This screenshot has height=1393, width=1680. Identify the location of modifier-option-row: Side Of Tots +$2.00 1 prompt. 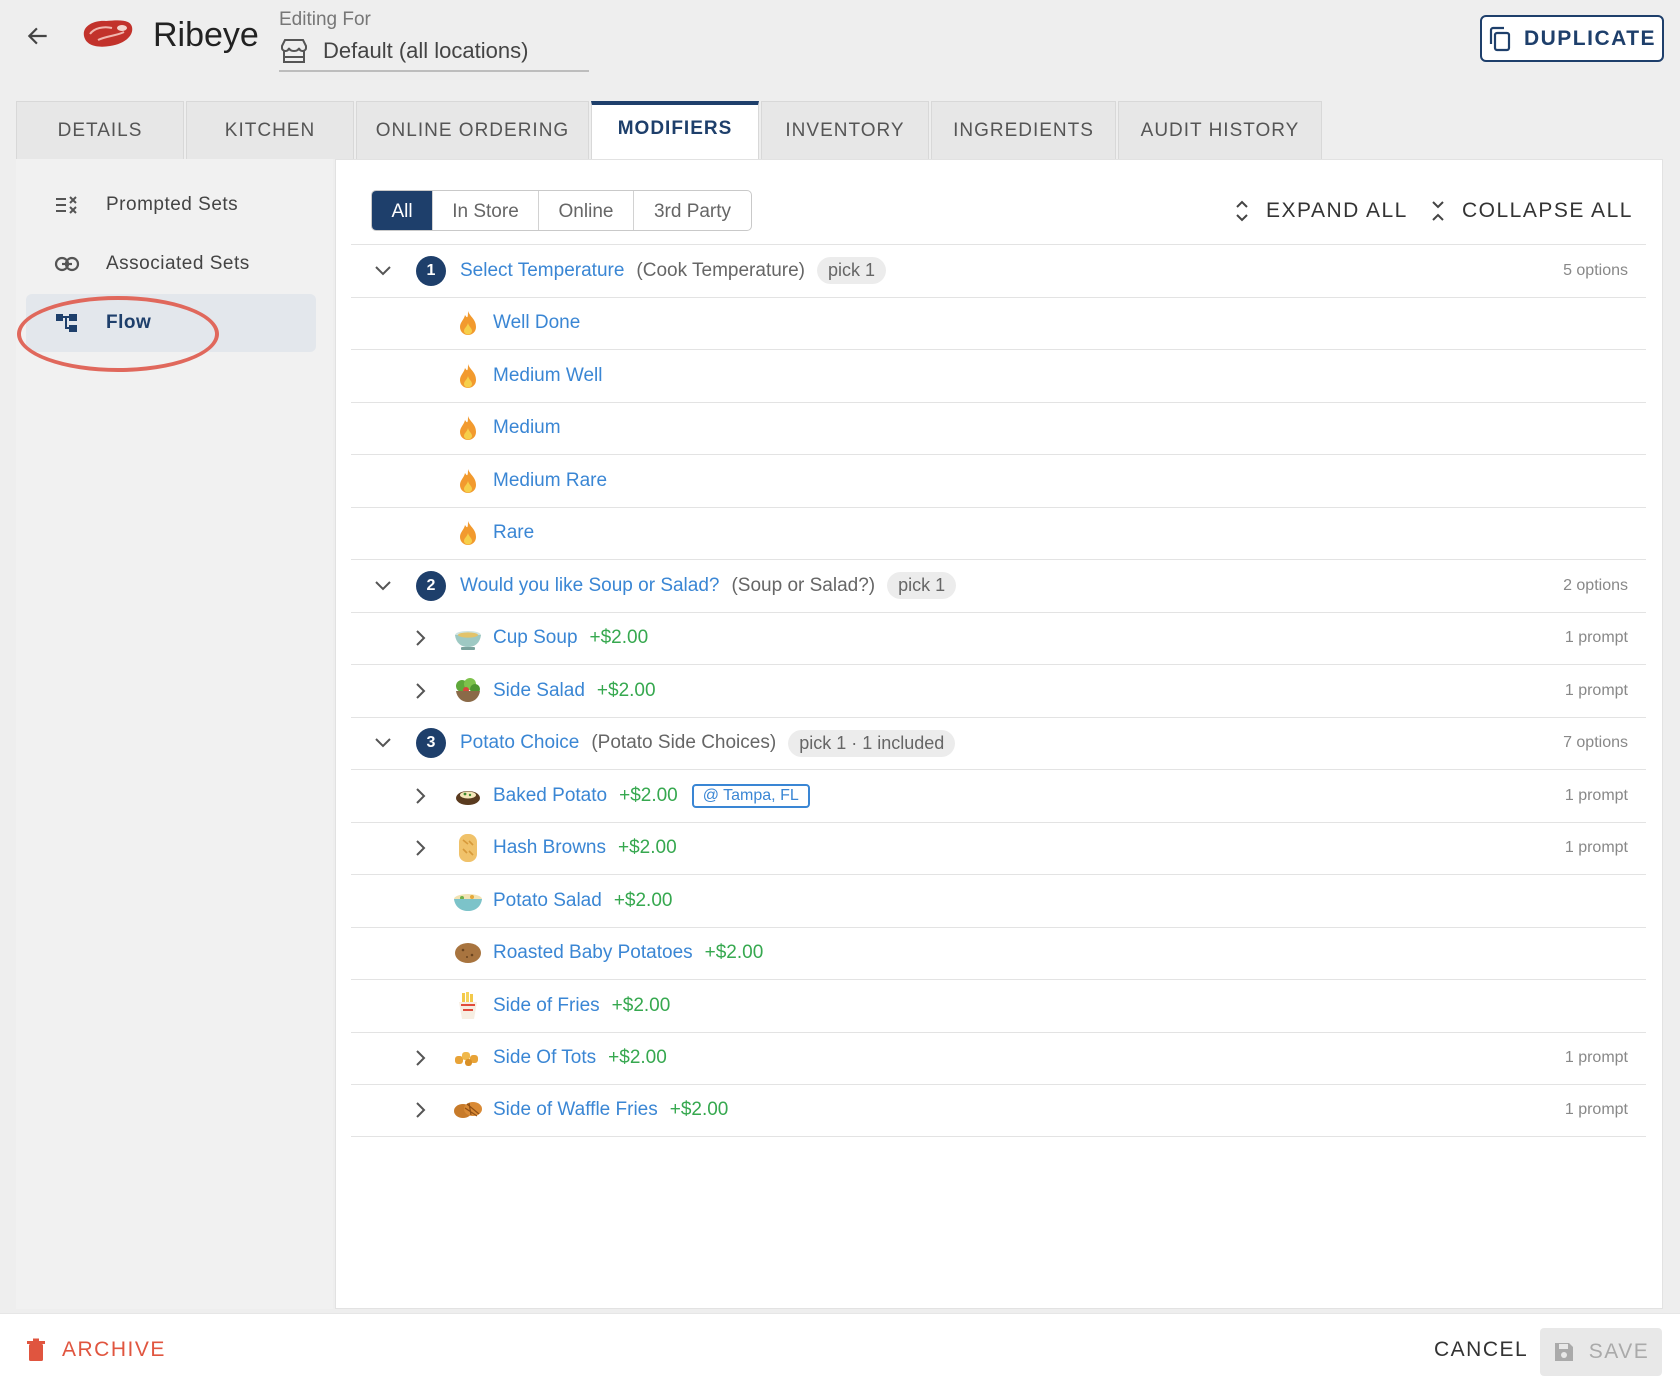
(998, 1058).